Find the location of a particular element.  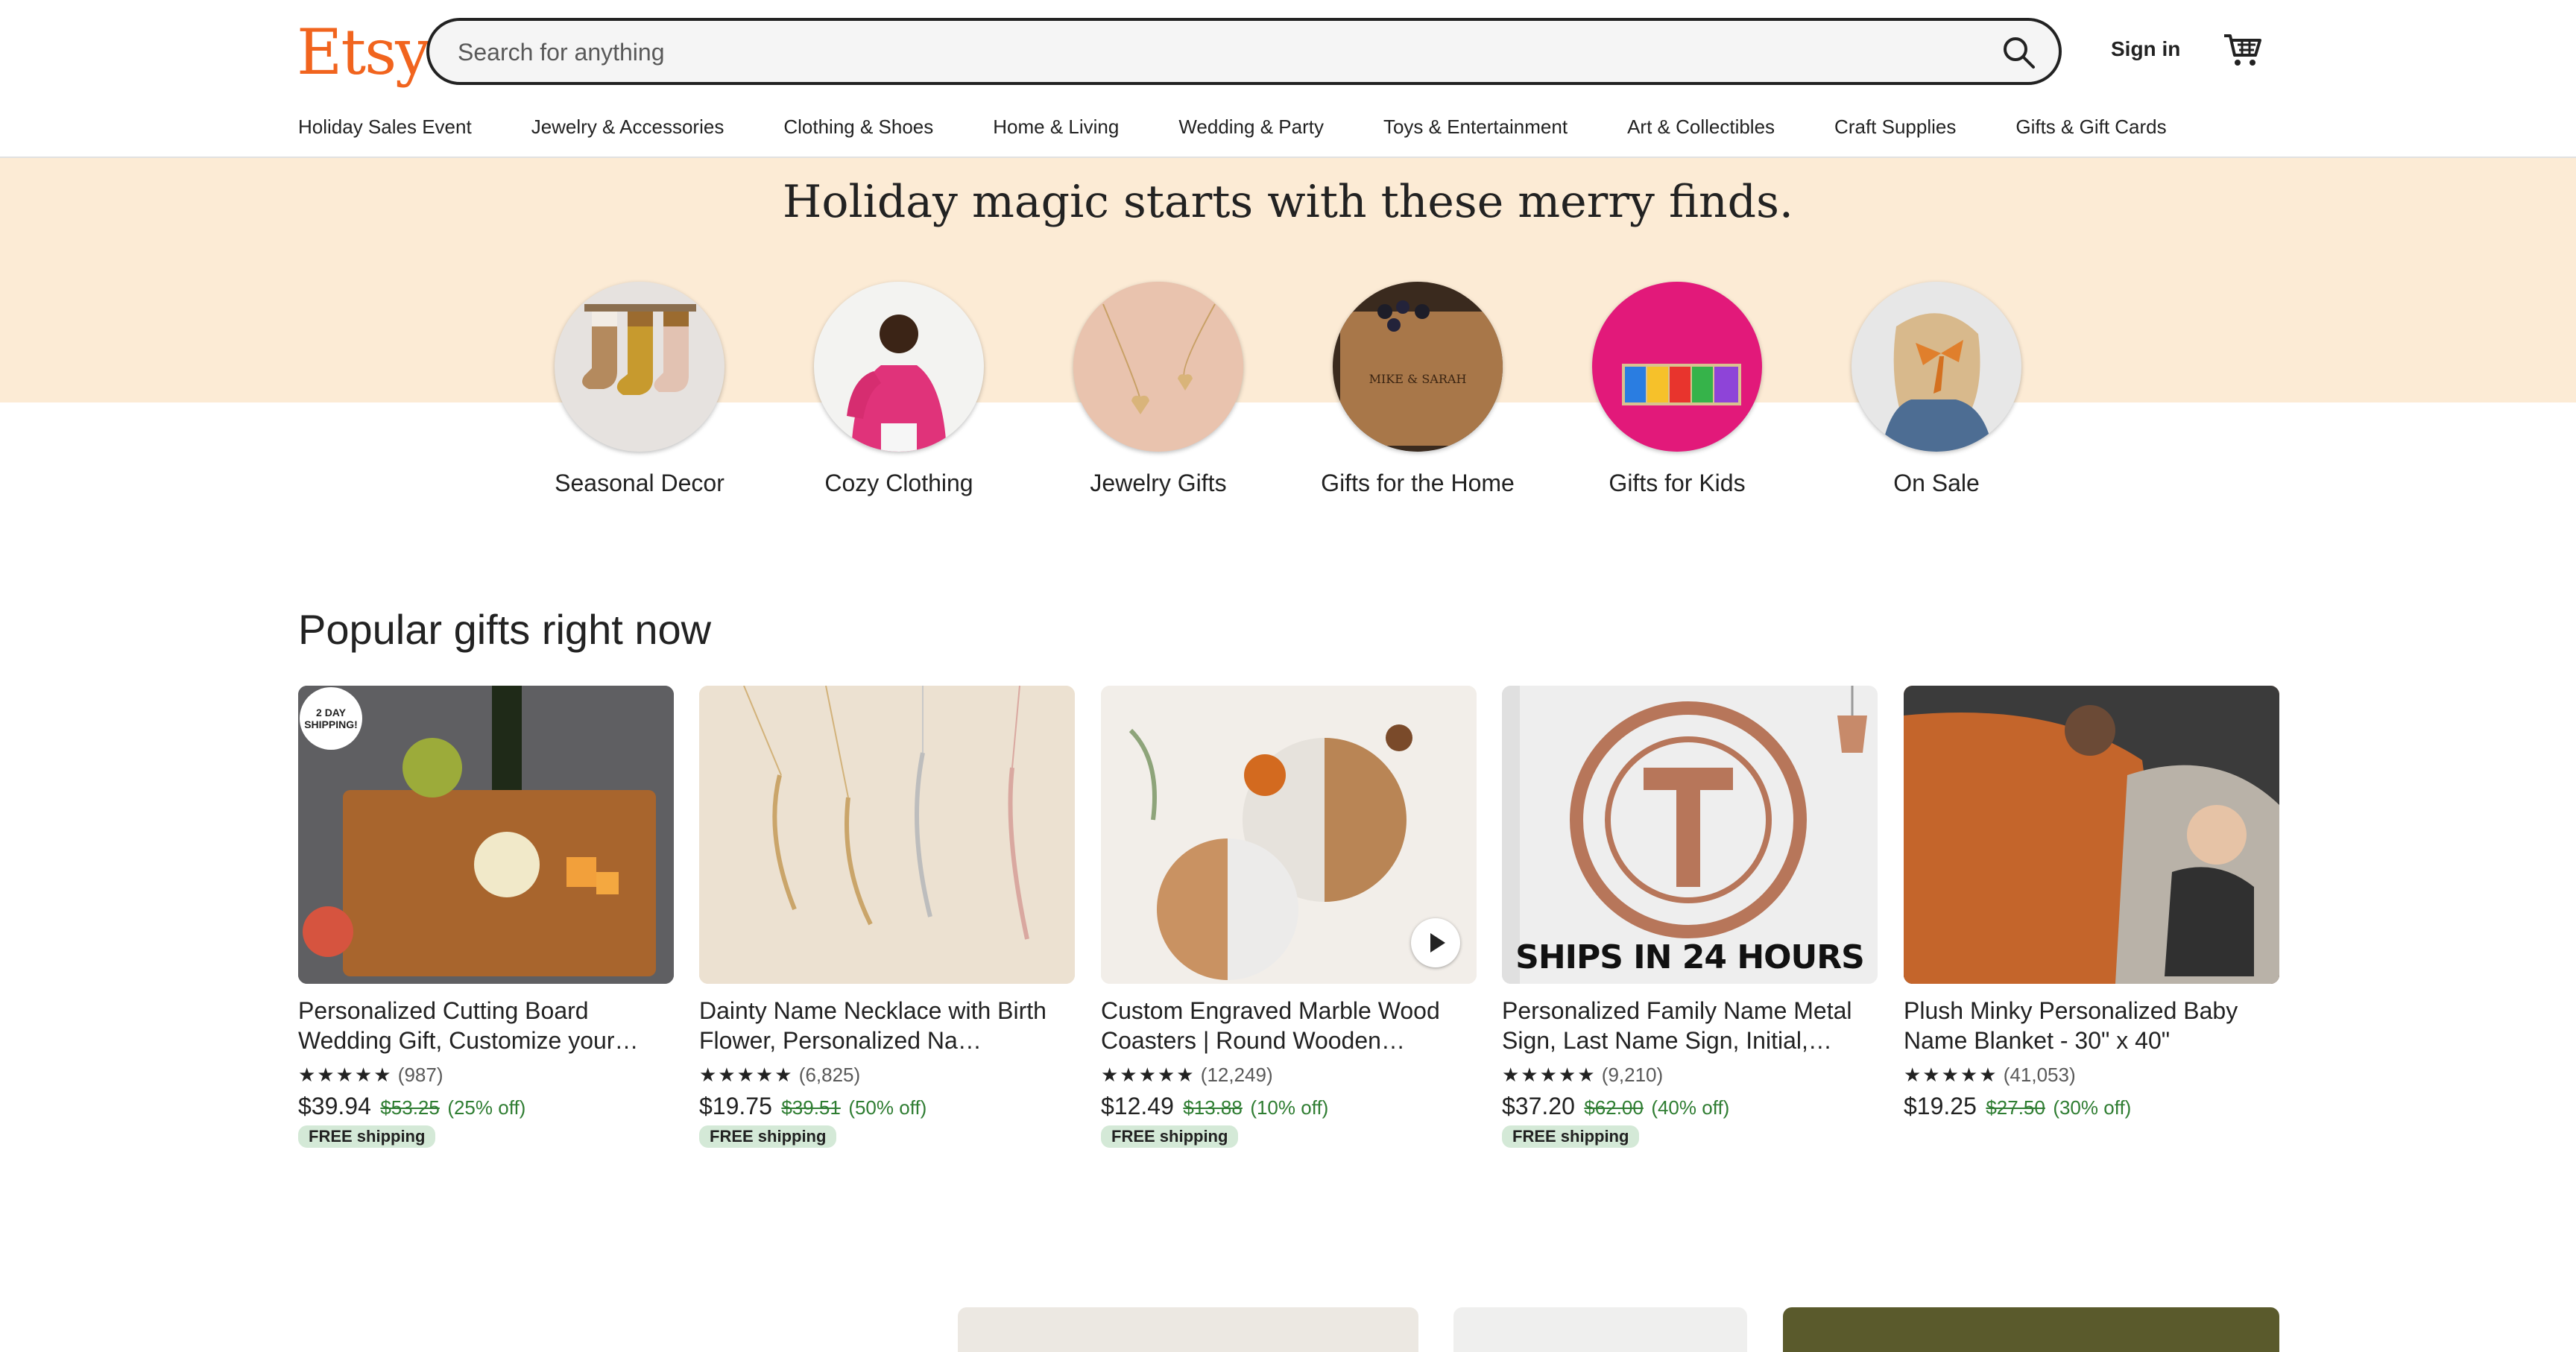

nav-home-living: Home & Living is located at coordinates (1056, 126).